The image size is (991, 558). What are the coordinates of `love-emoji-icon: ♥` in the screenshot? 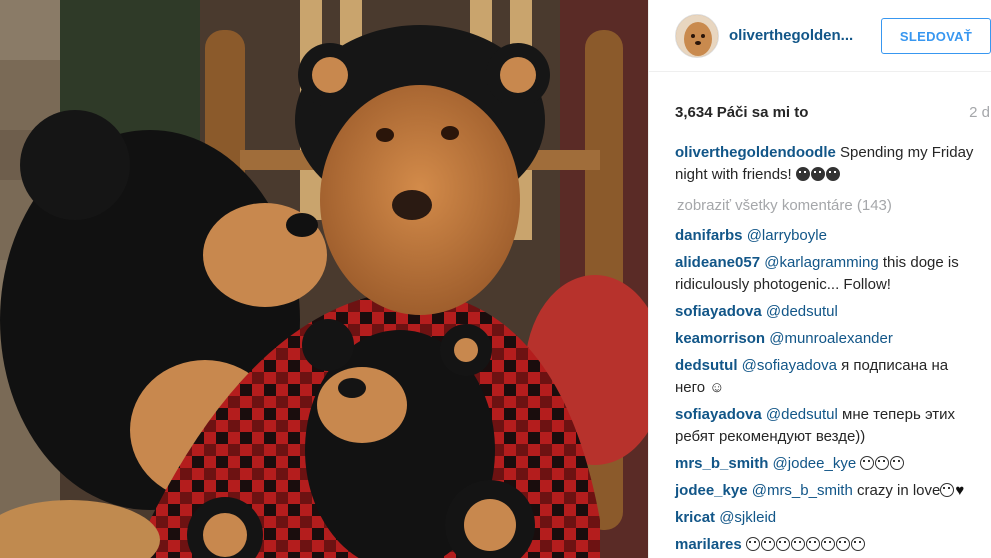 It's located at (952, 490).